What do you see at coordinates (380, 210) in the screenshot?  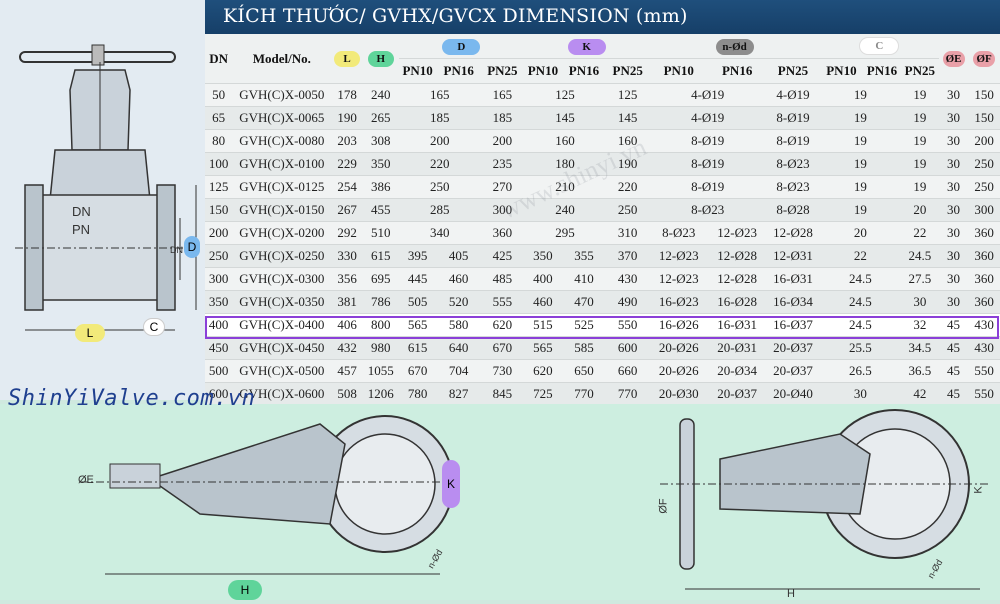 I see `cell-h: 455` at bounding box center [380, 210].